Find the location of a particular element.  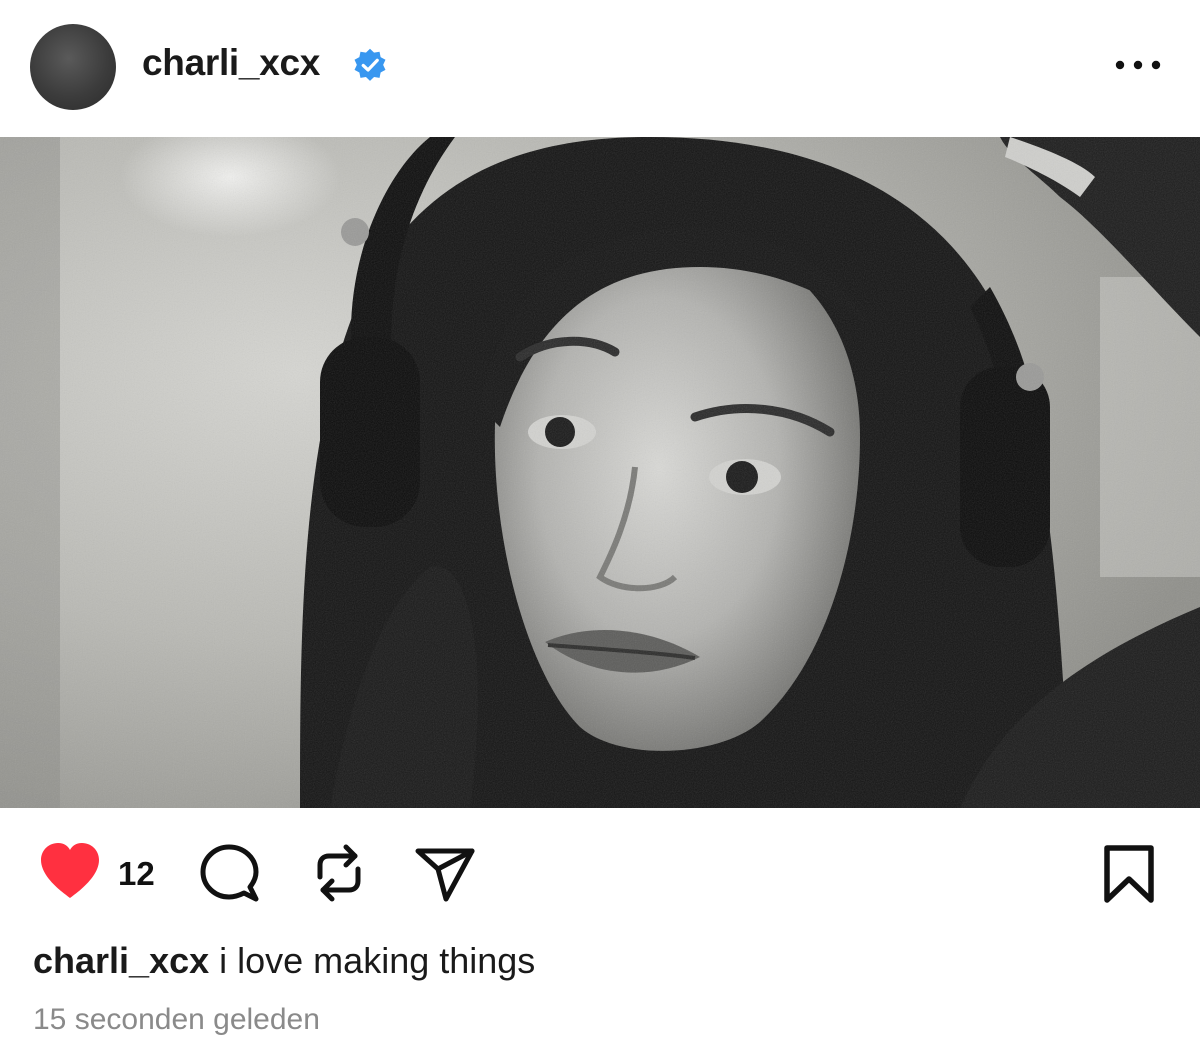

action-bar is located at coordinates (600, 873).